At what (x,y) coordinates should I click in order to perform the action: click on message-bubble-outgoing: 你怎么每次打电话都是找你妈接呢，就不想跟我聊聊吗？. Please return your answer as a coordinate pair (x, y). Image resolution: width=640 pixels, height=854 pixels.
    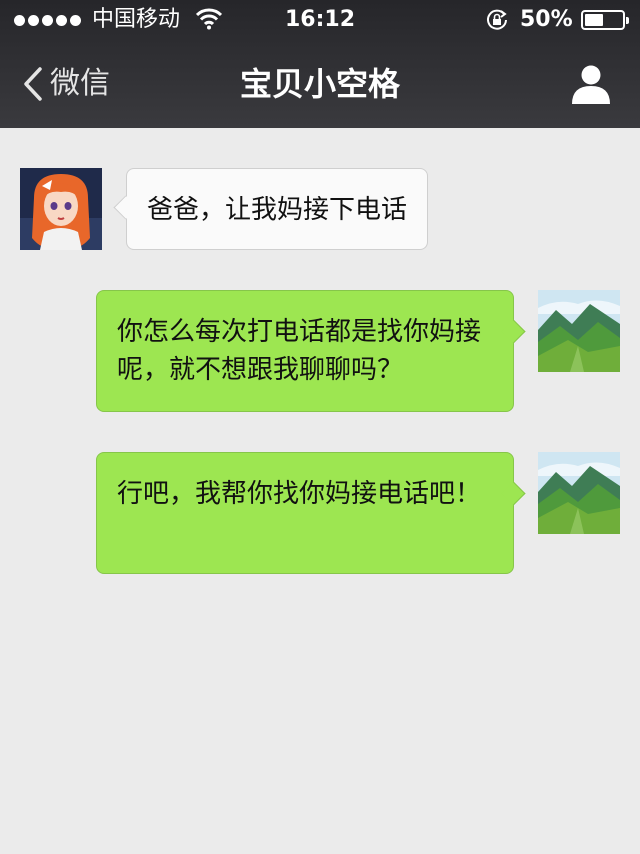
    Looking at the image, I should click on (305, 351).